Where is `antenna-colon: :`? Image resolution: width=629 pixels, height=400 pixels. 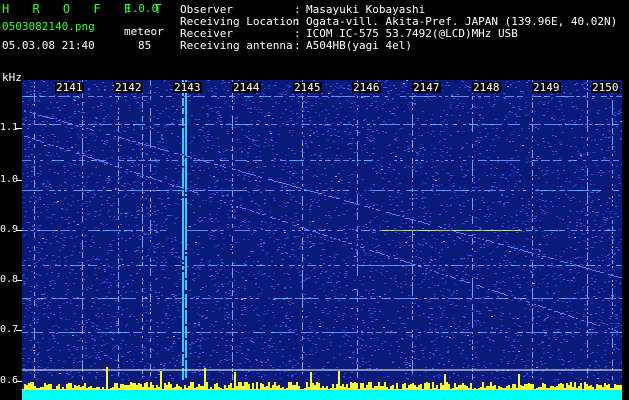
antenna-colon: : is located at coordinates (297, 45).